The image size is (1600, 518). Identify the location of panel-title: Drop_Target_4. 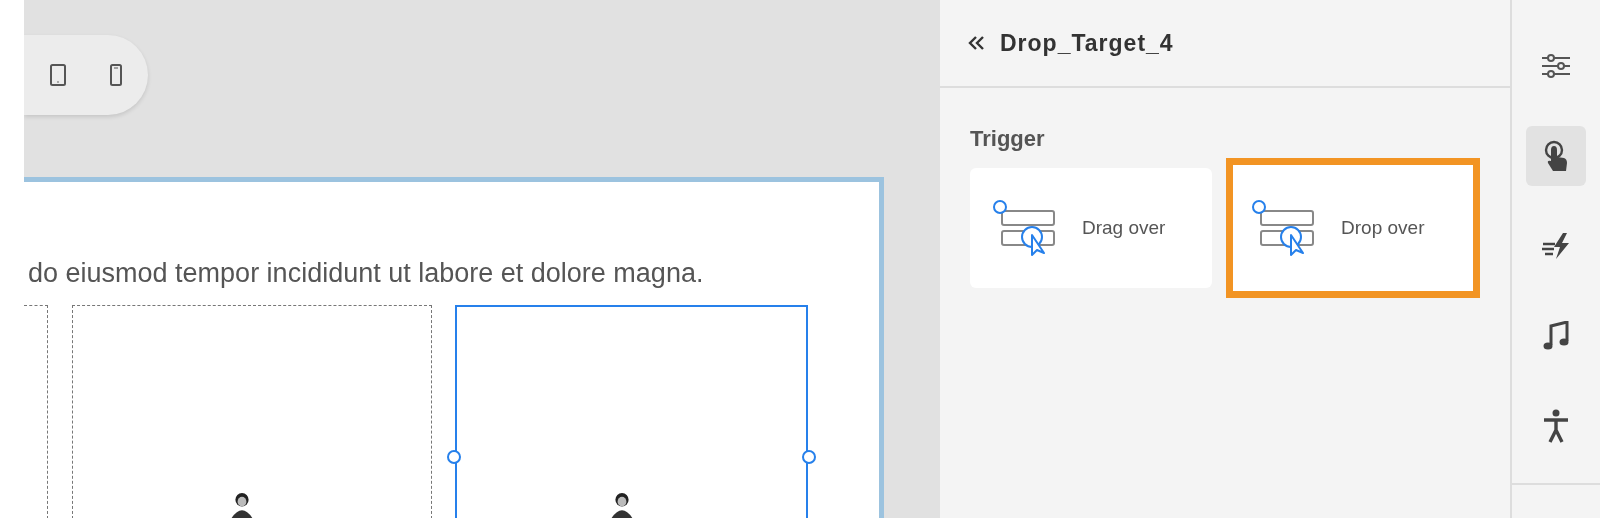
(1087, 43).